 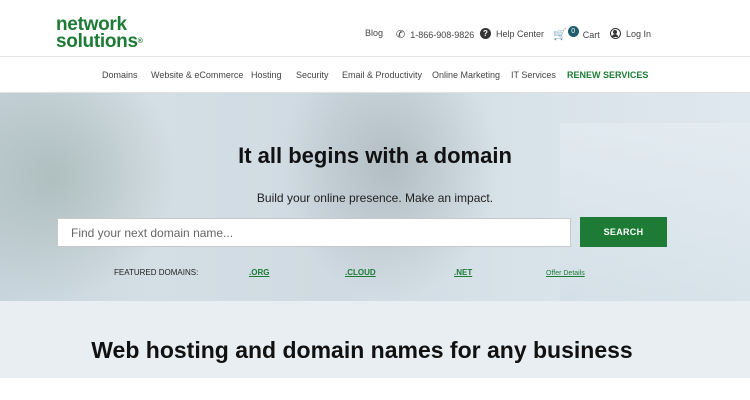 What do you see at coordinates (259, 272) in the screenshot?
I see `featured-domain-org: .ORG` at bounding box center [259, 272].